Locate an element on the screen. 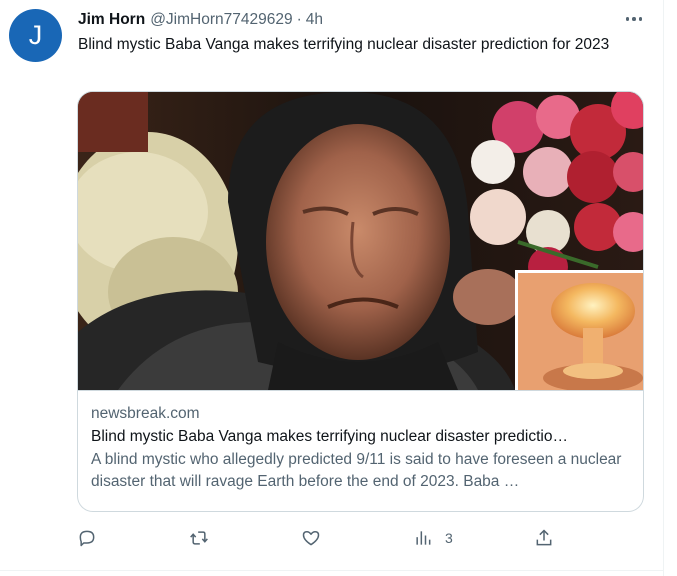 The height and width of the screenshot is (576, 677). reply-icon is located at coordinates (87, 538).